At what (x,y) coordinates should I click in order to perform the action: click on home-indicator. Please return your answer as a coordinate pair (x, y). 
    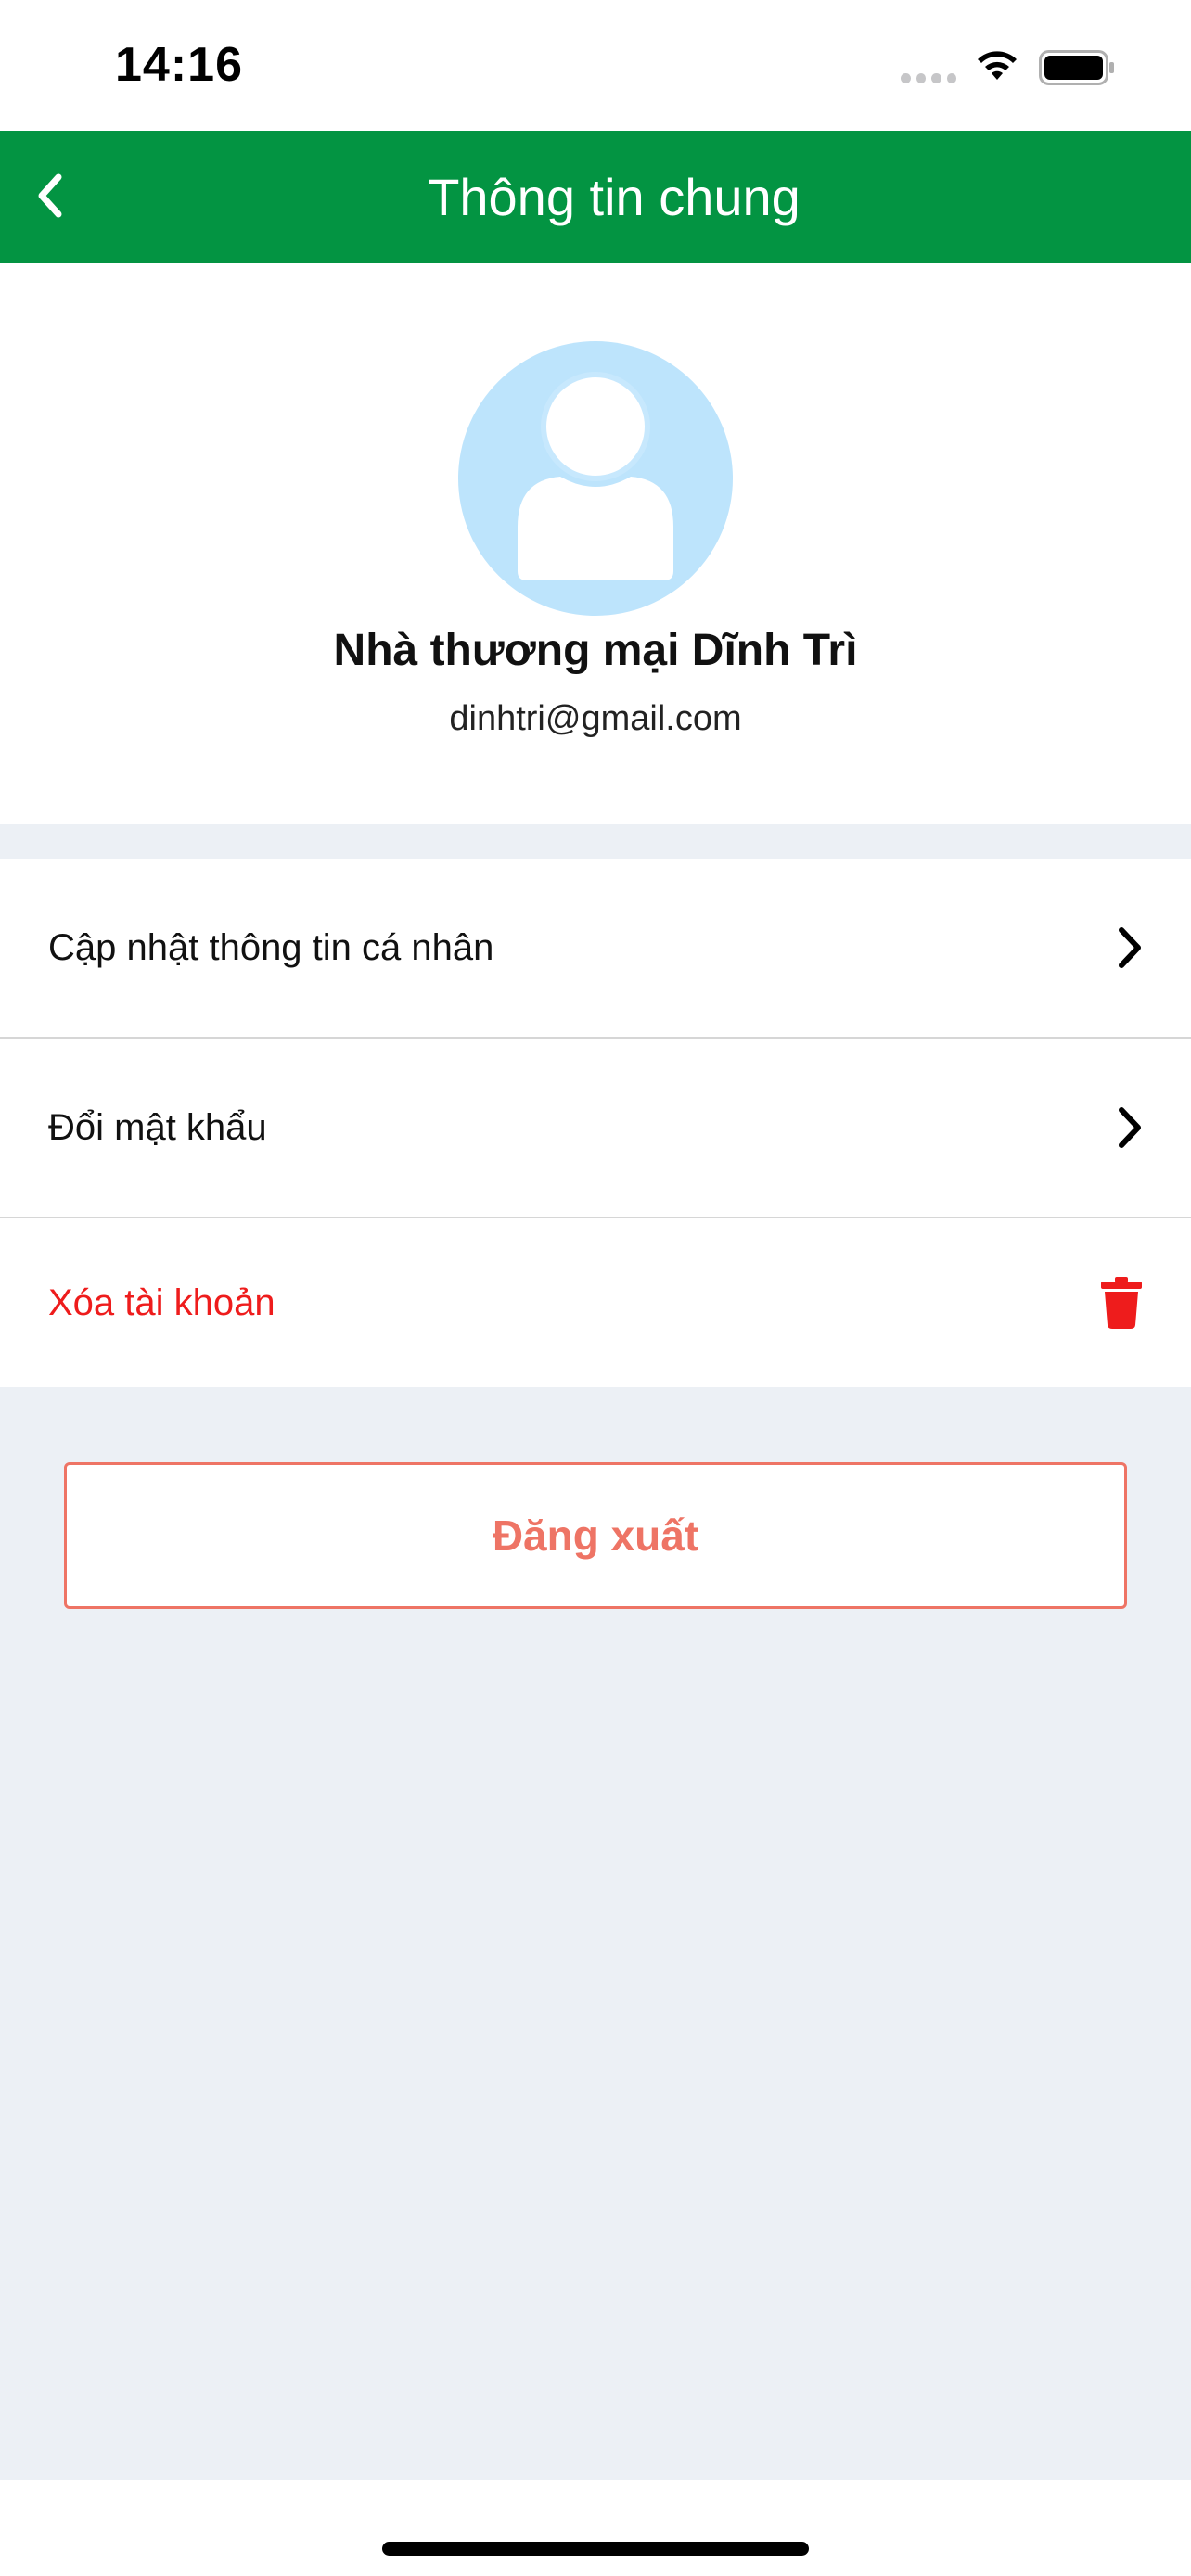
    Looking at the image, I should click on (595, 2549).